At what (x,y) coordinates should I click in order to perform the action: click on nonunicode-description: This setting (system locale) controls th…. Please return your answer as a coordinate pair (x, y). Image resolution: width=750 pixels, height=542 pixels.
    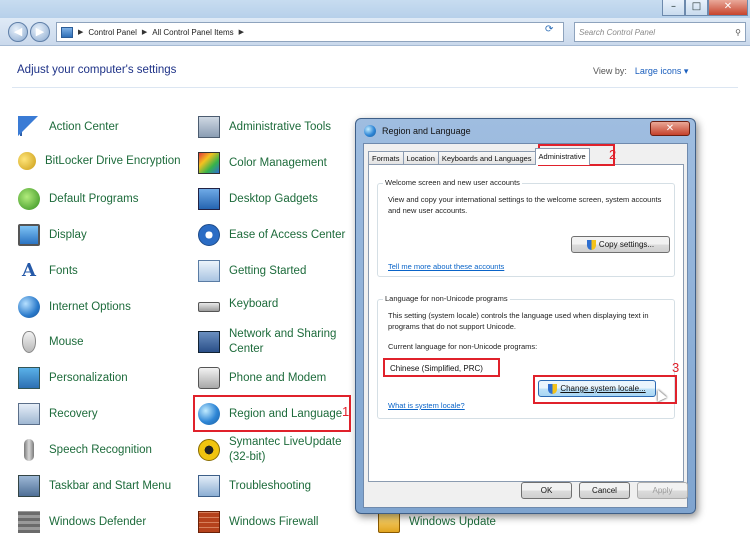
    Looking at the image, I should click on (518, 321).